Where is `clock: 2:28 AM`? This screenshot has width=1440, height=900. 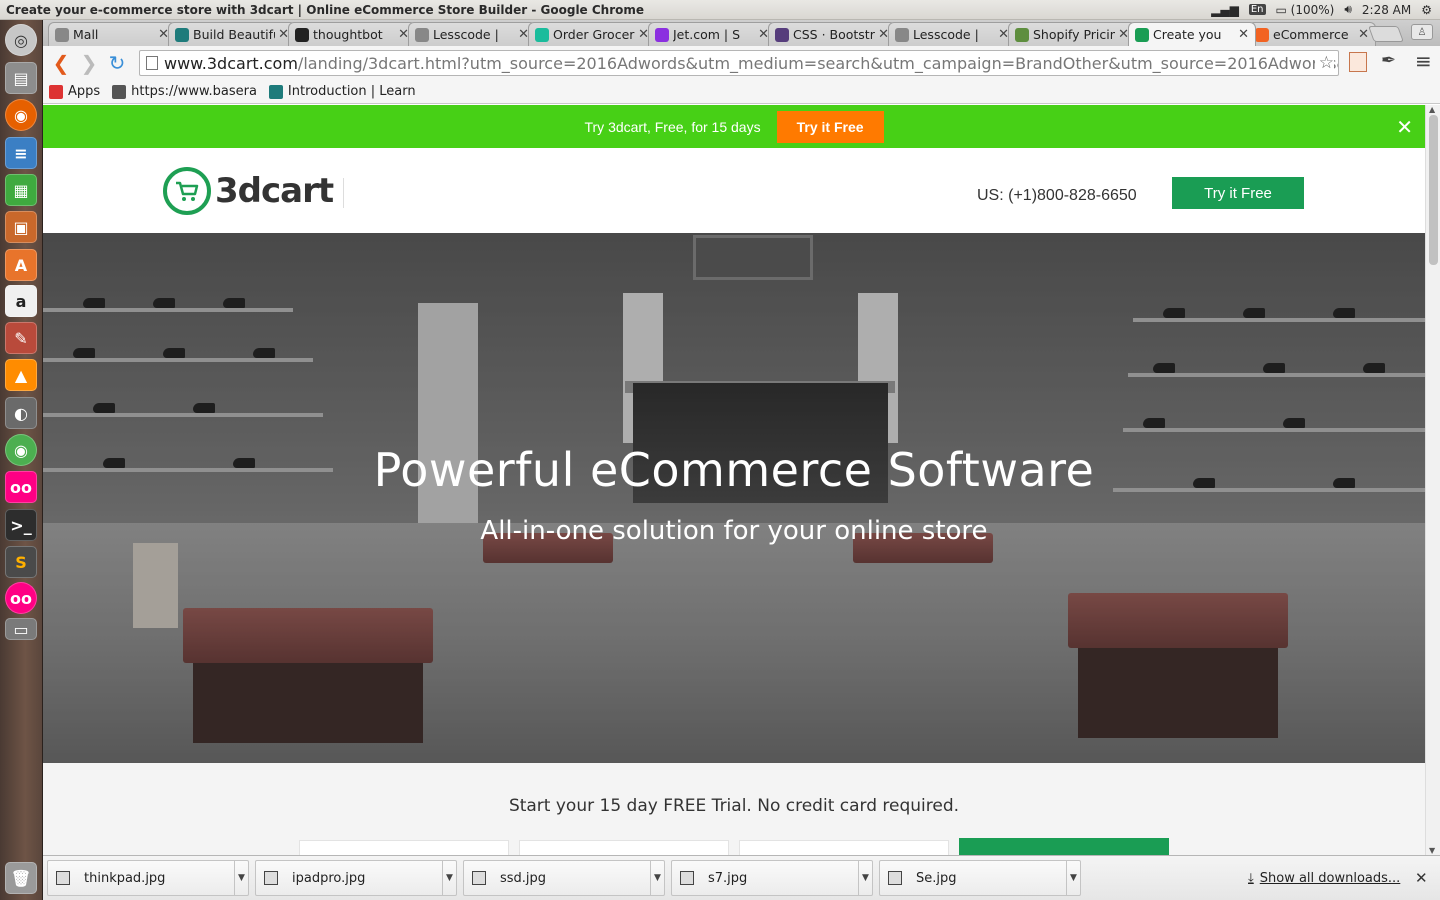
clock: 2:28 AM is located at coordinates (1386, 10).